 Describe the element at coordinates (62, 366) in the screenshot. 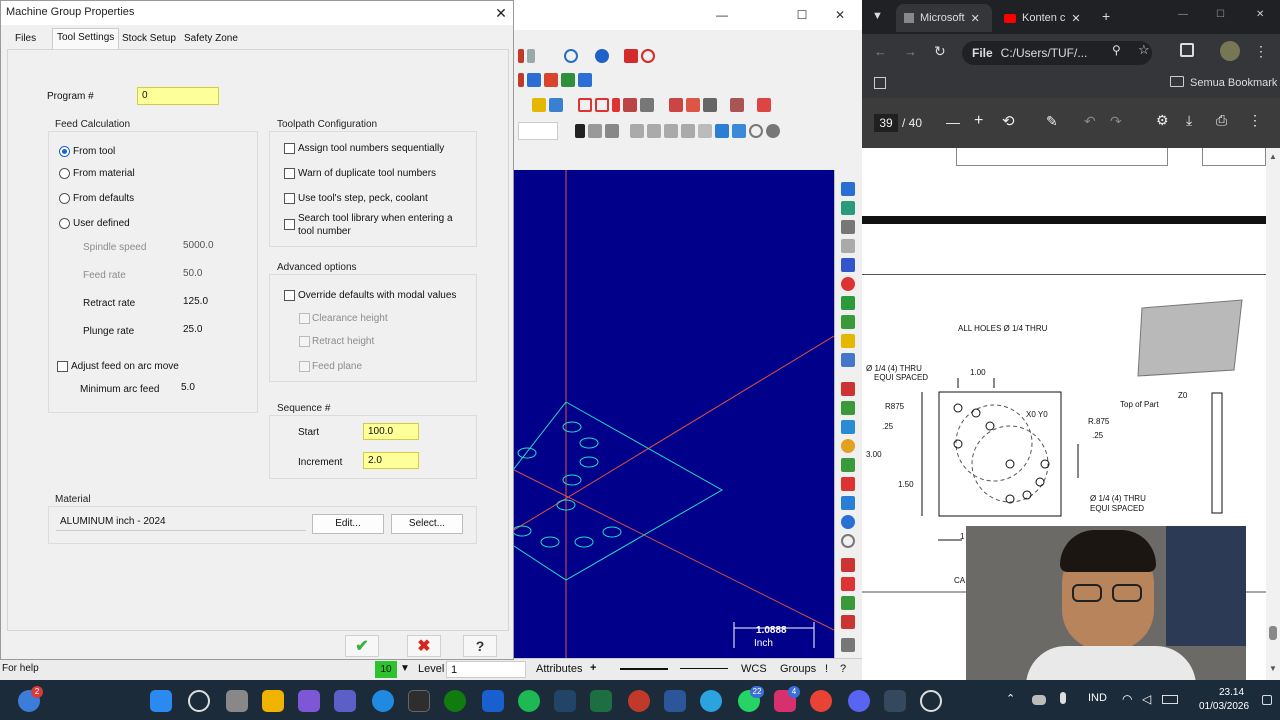

I see `adjust-feed-checkbox` at that location.